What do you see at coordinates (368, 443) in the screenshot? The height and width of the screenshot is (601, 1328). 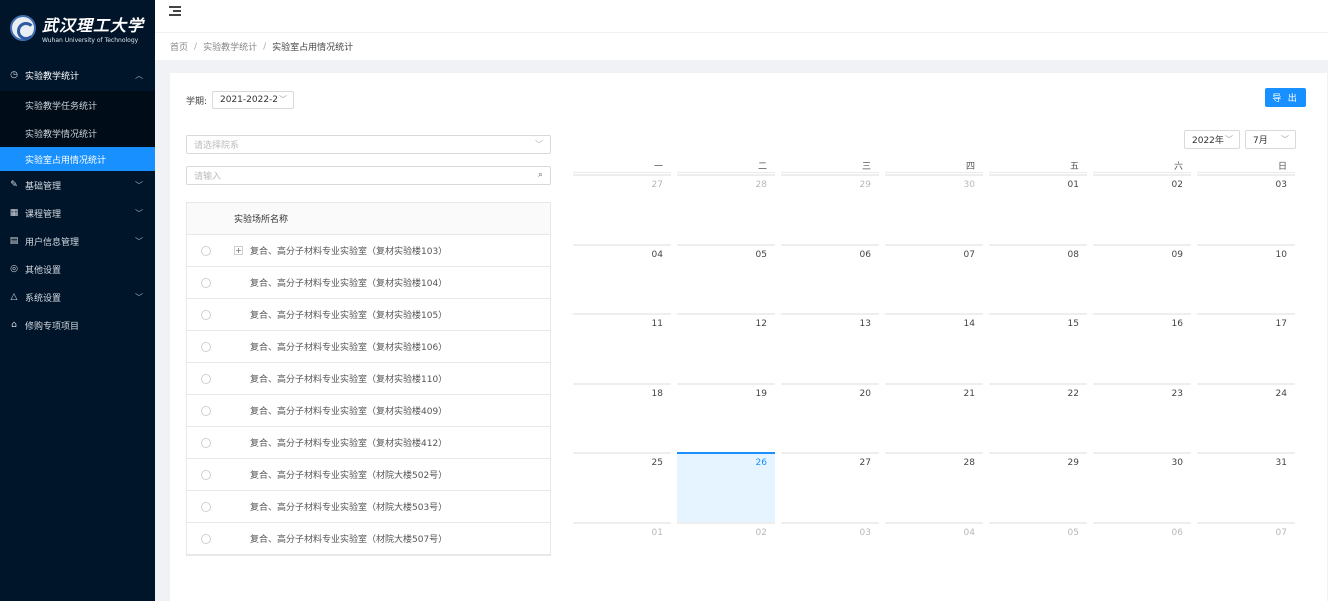 I see `table-row: 复合、高分子材料专业实验室（复材实验楼412）` at bounding box center [368, 443].